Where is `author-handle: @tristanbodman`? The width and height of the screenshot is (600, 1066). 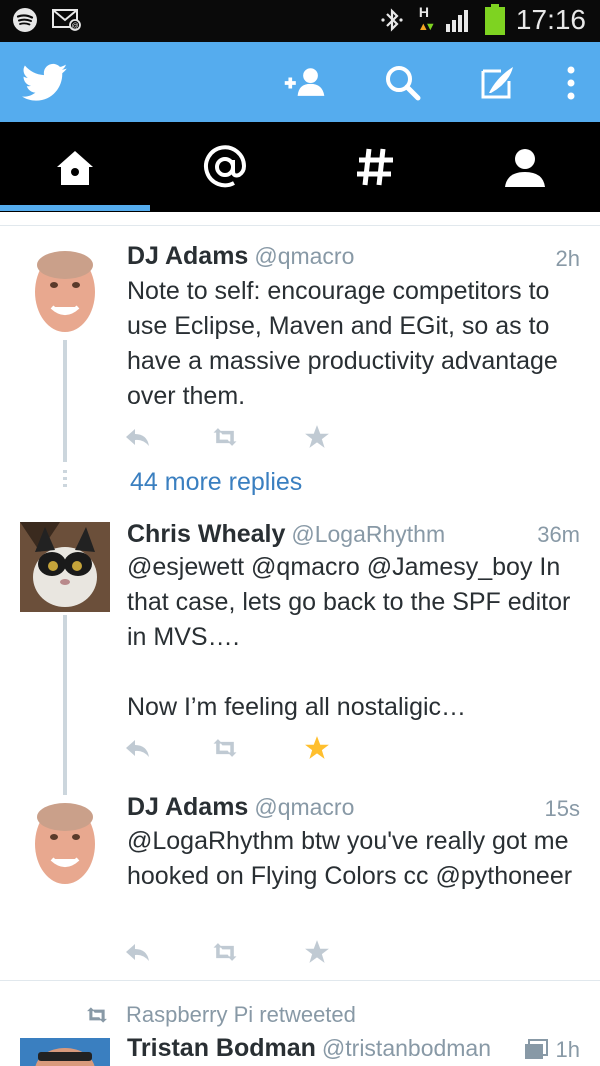
author-handle: @tristanbodman is located at coordinates (406, 1048).